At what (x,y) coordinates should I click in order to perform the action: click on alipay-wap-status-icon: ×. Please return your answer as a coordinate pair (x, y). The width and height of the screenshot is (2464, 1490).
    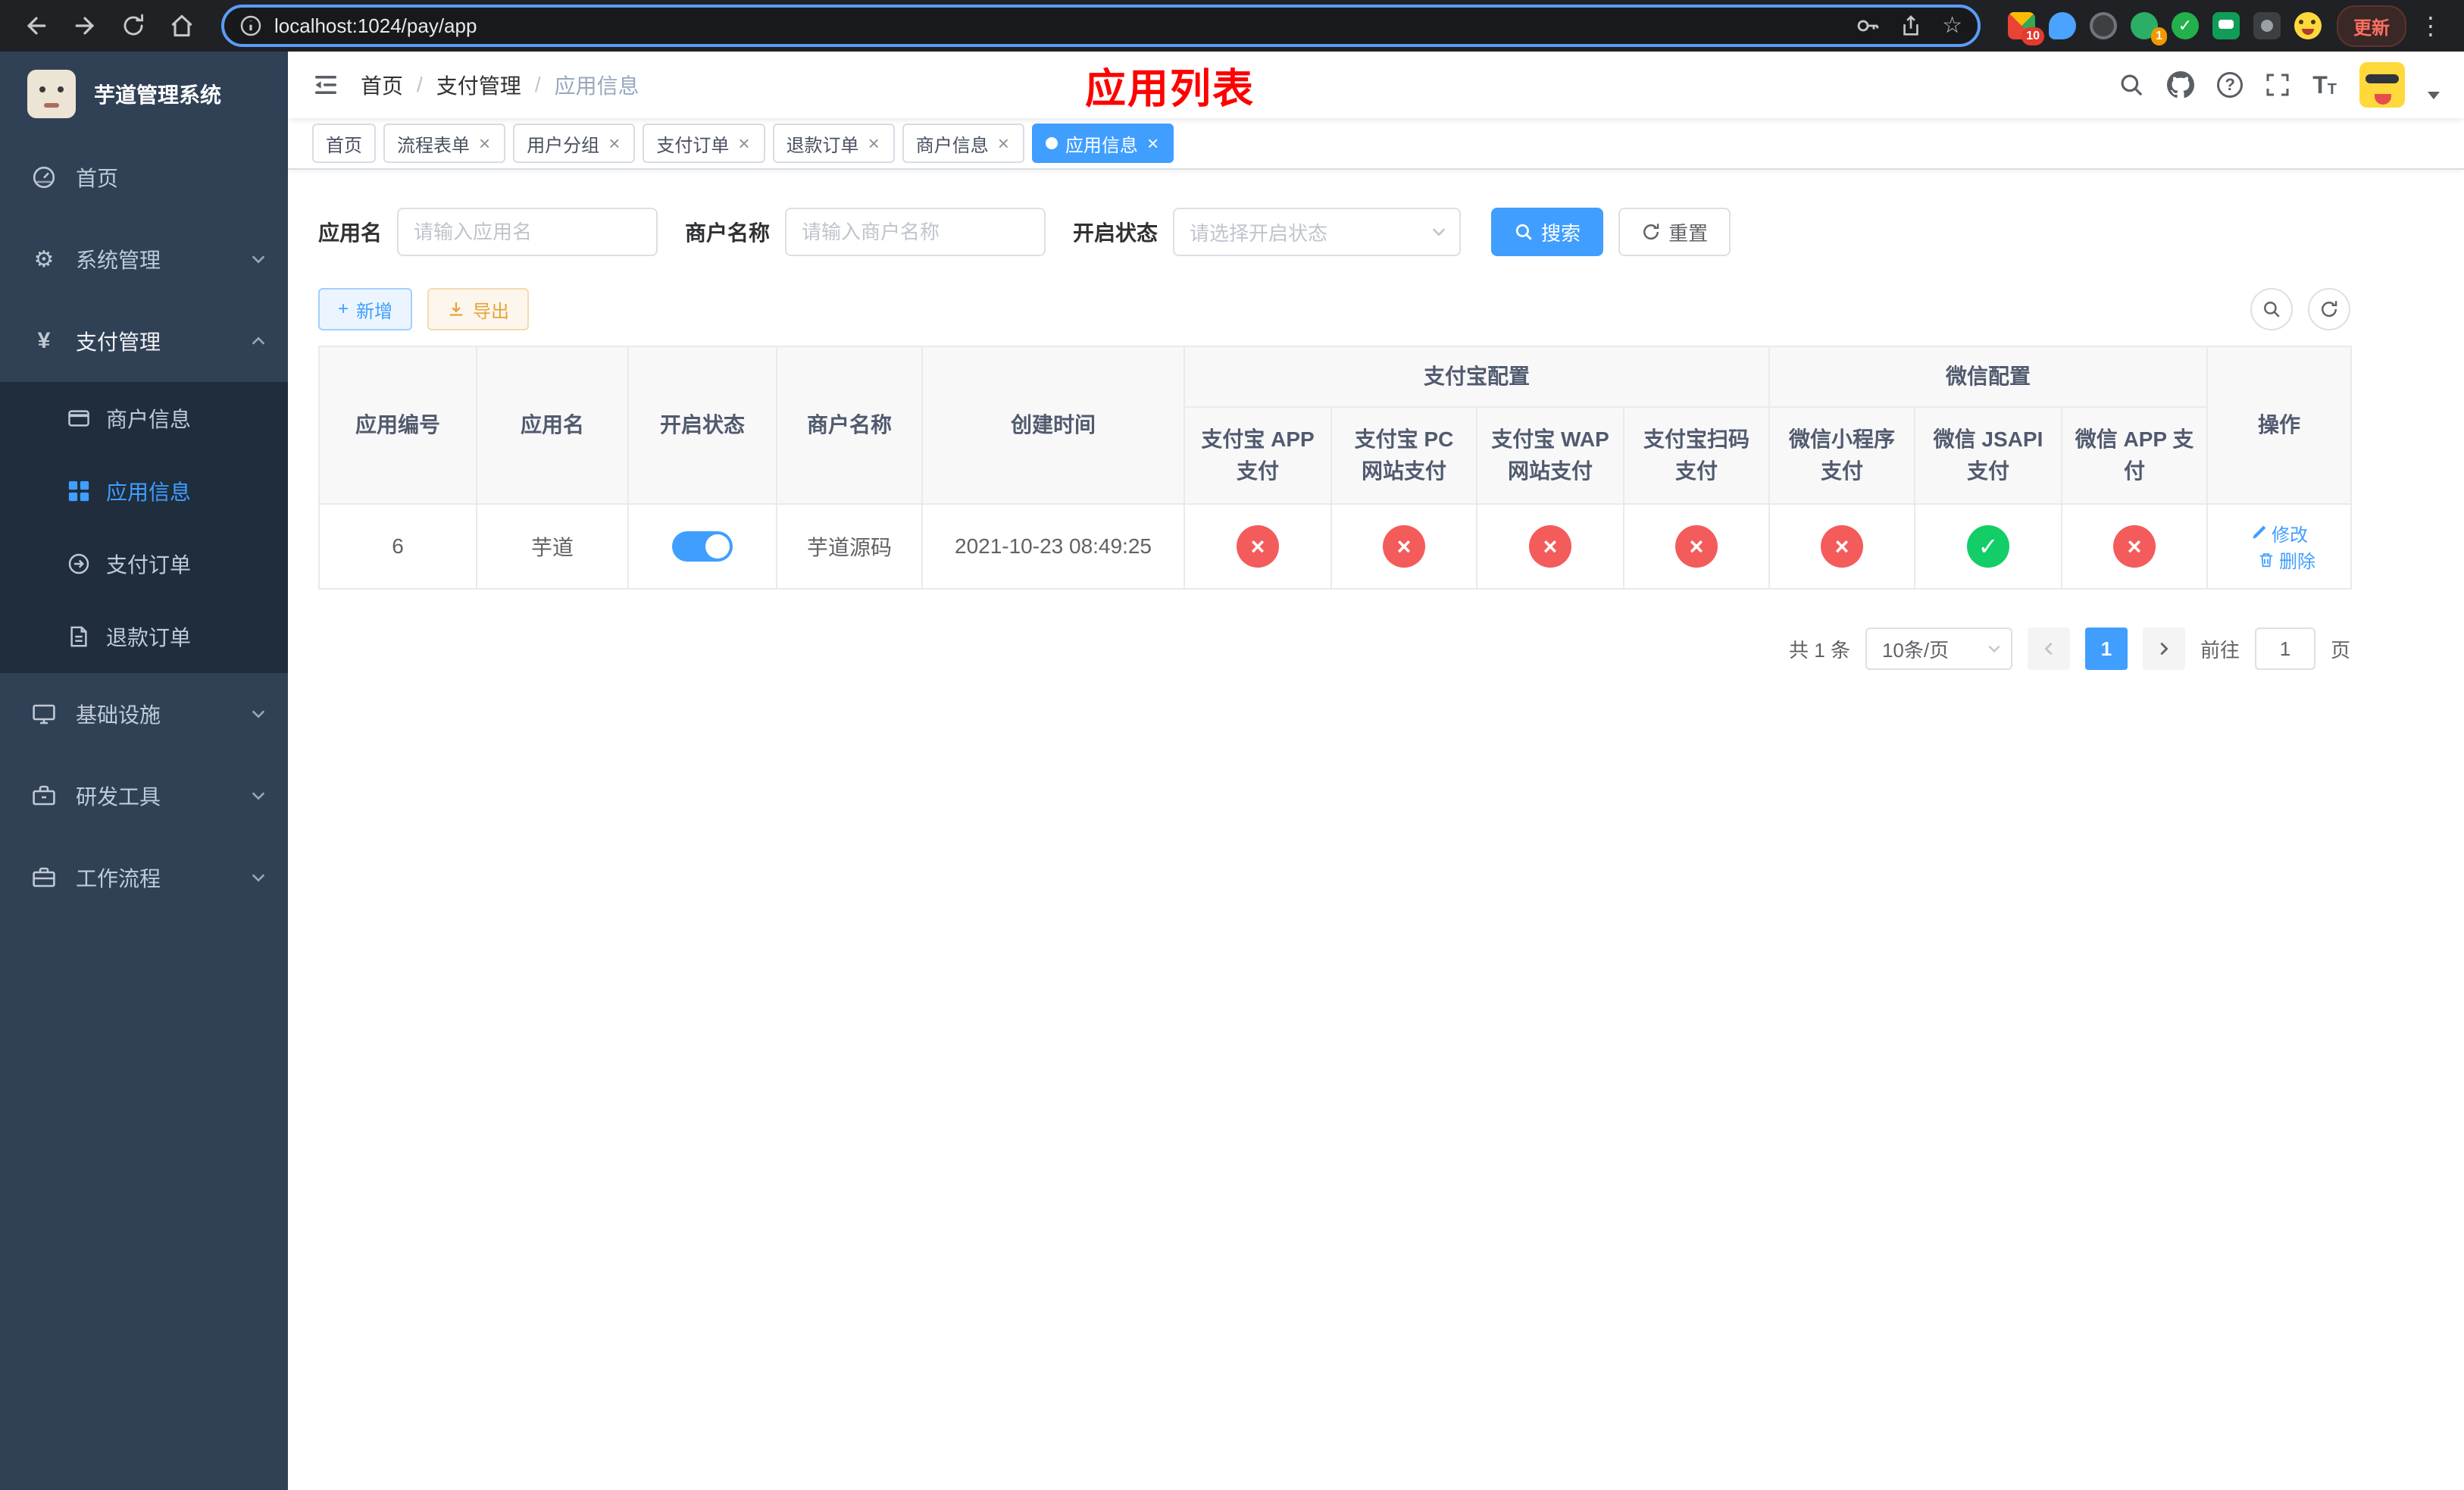
    Looking at the image, I should click on (1550, 547).